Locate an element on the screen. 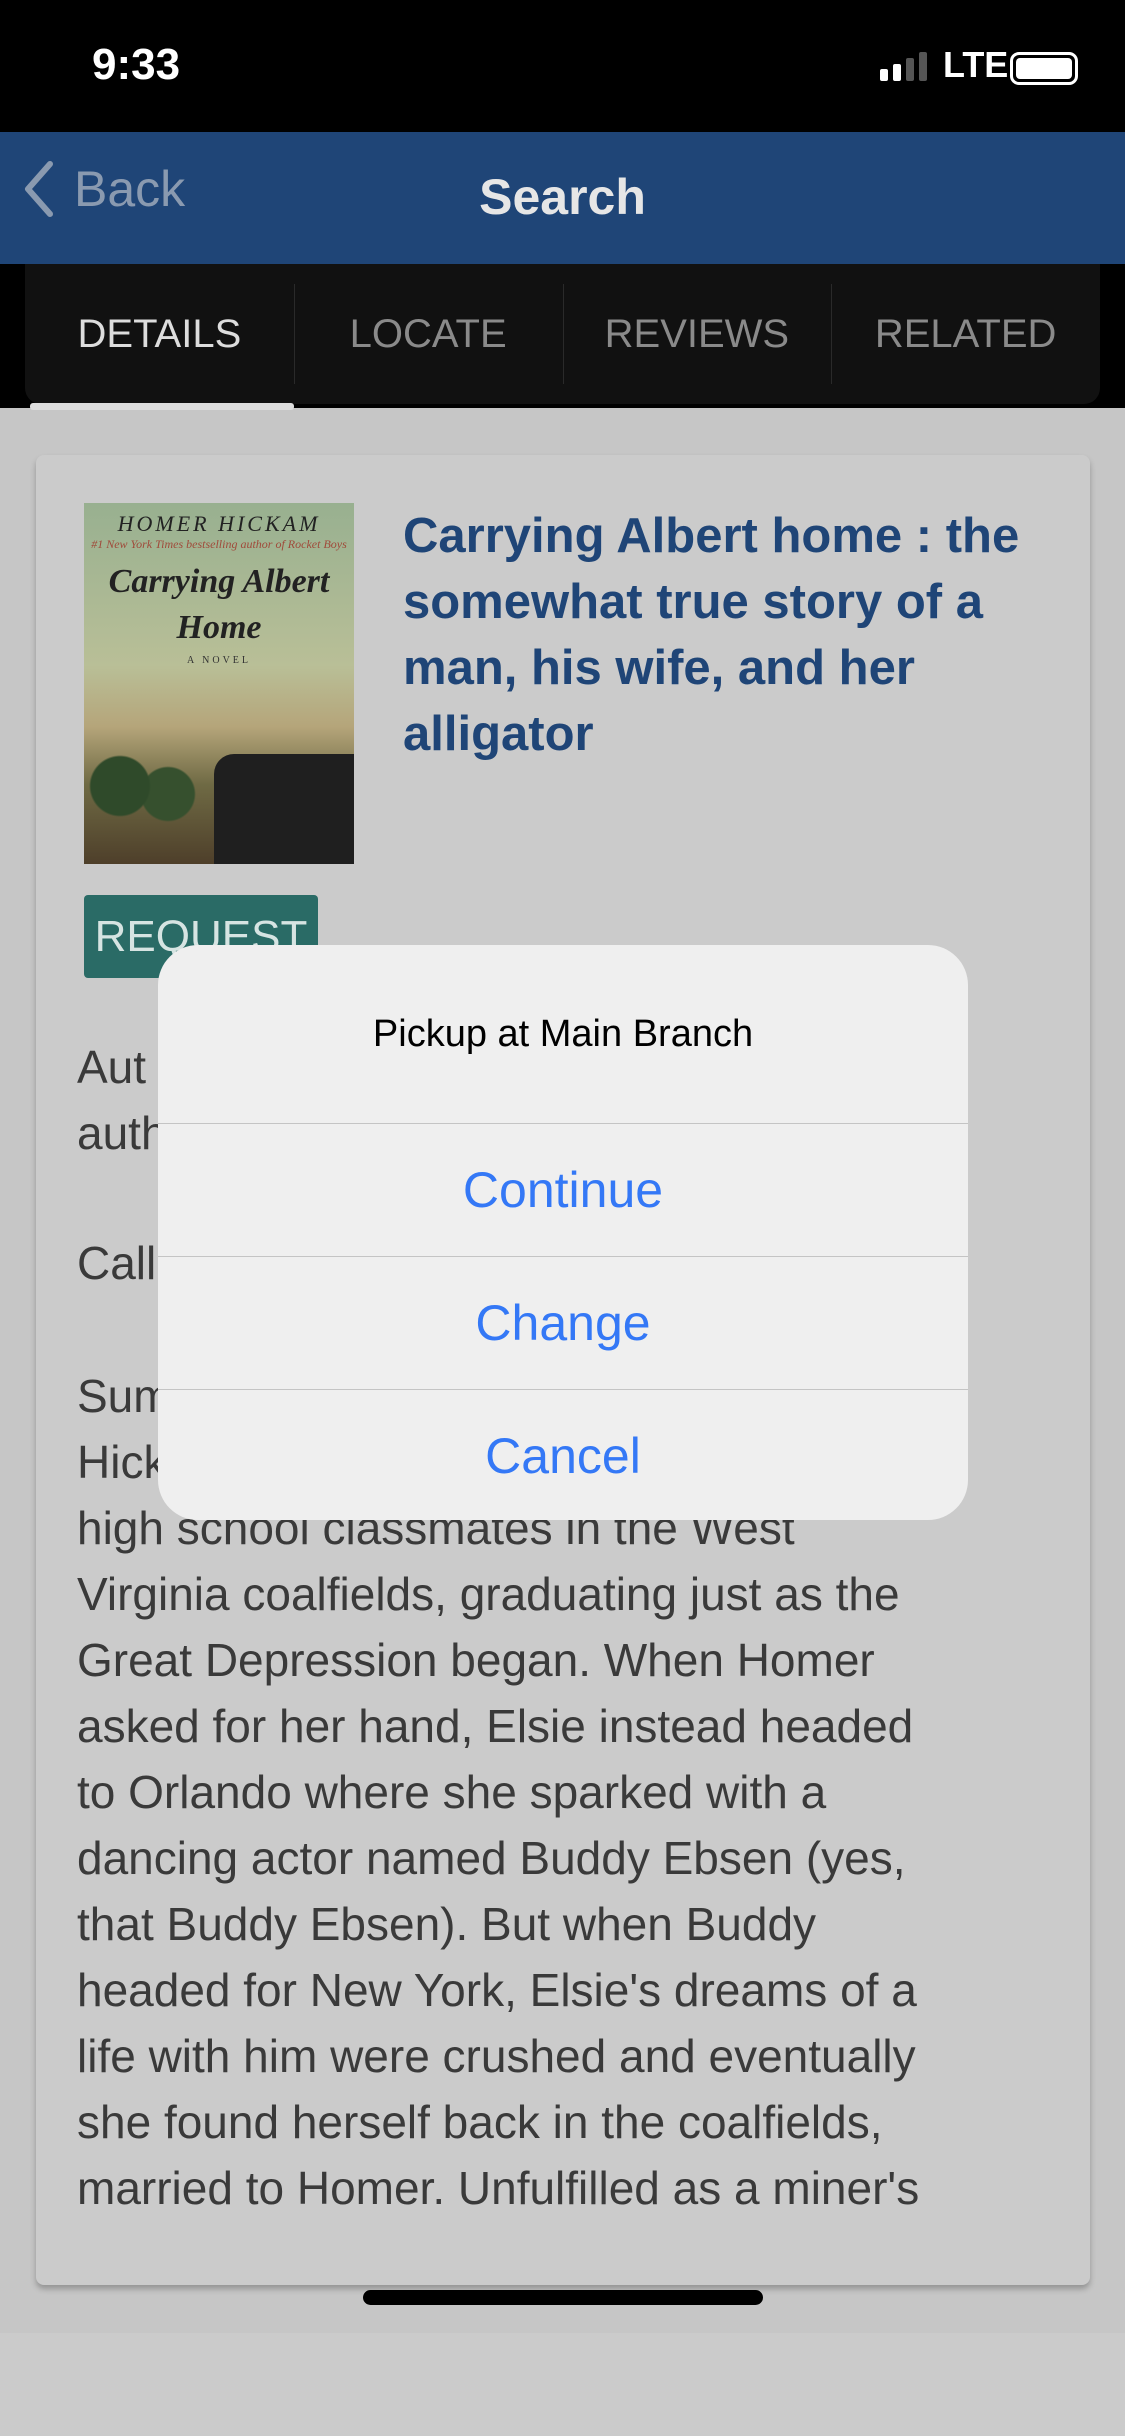 The height and width of the screenshot is (2436, 1125). details-text-line: Hick is located at coordinates (122, 1462).